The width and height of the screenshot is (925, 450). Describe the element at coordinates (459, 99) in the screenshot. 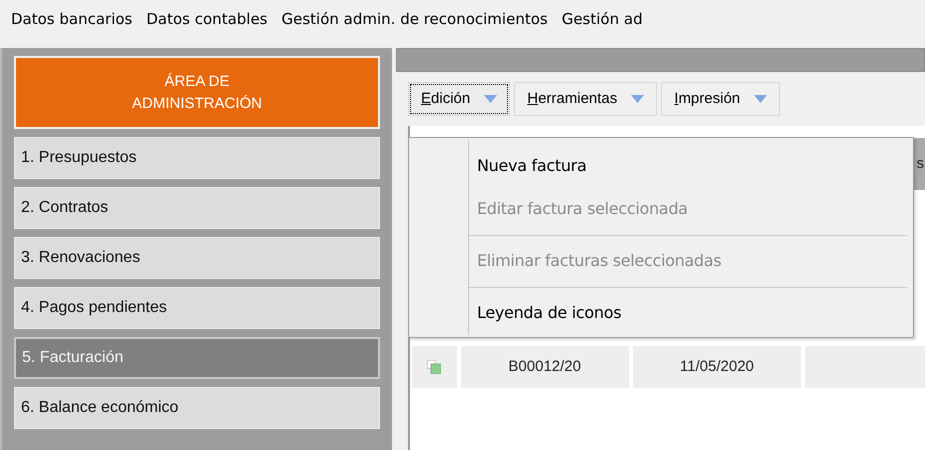

I see `toolbar-button: Edición` at that location.